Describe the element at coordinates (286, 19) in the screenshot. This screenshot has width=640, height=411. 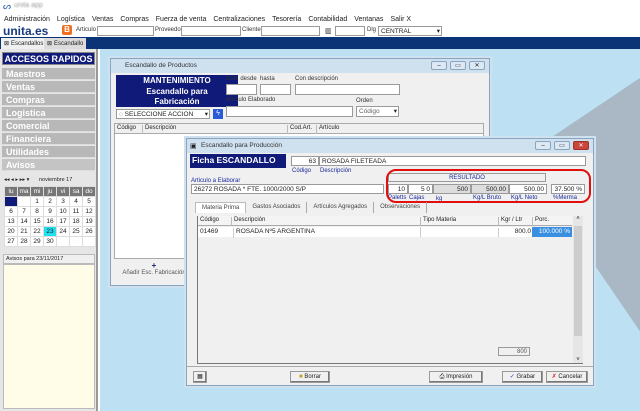
I see `menu-tesoreria: Tesorería` at that location.